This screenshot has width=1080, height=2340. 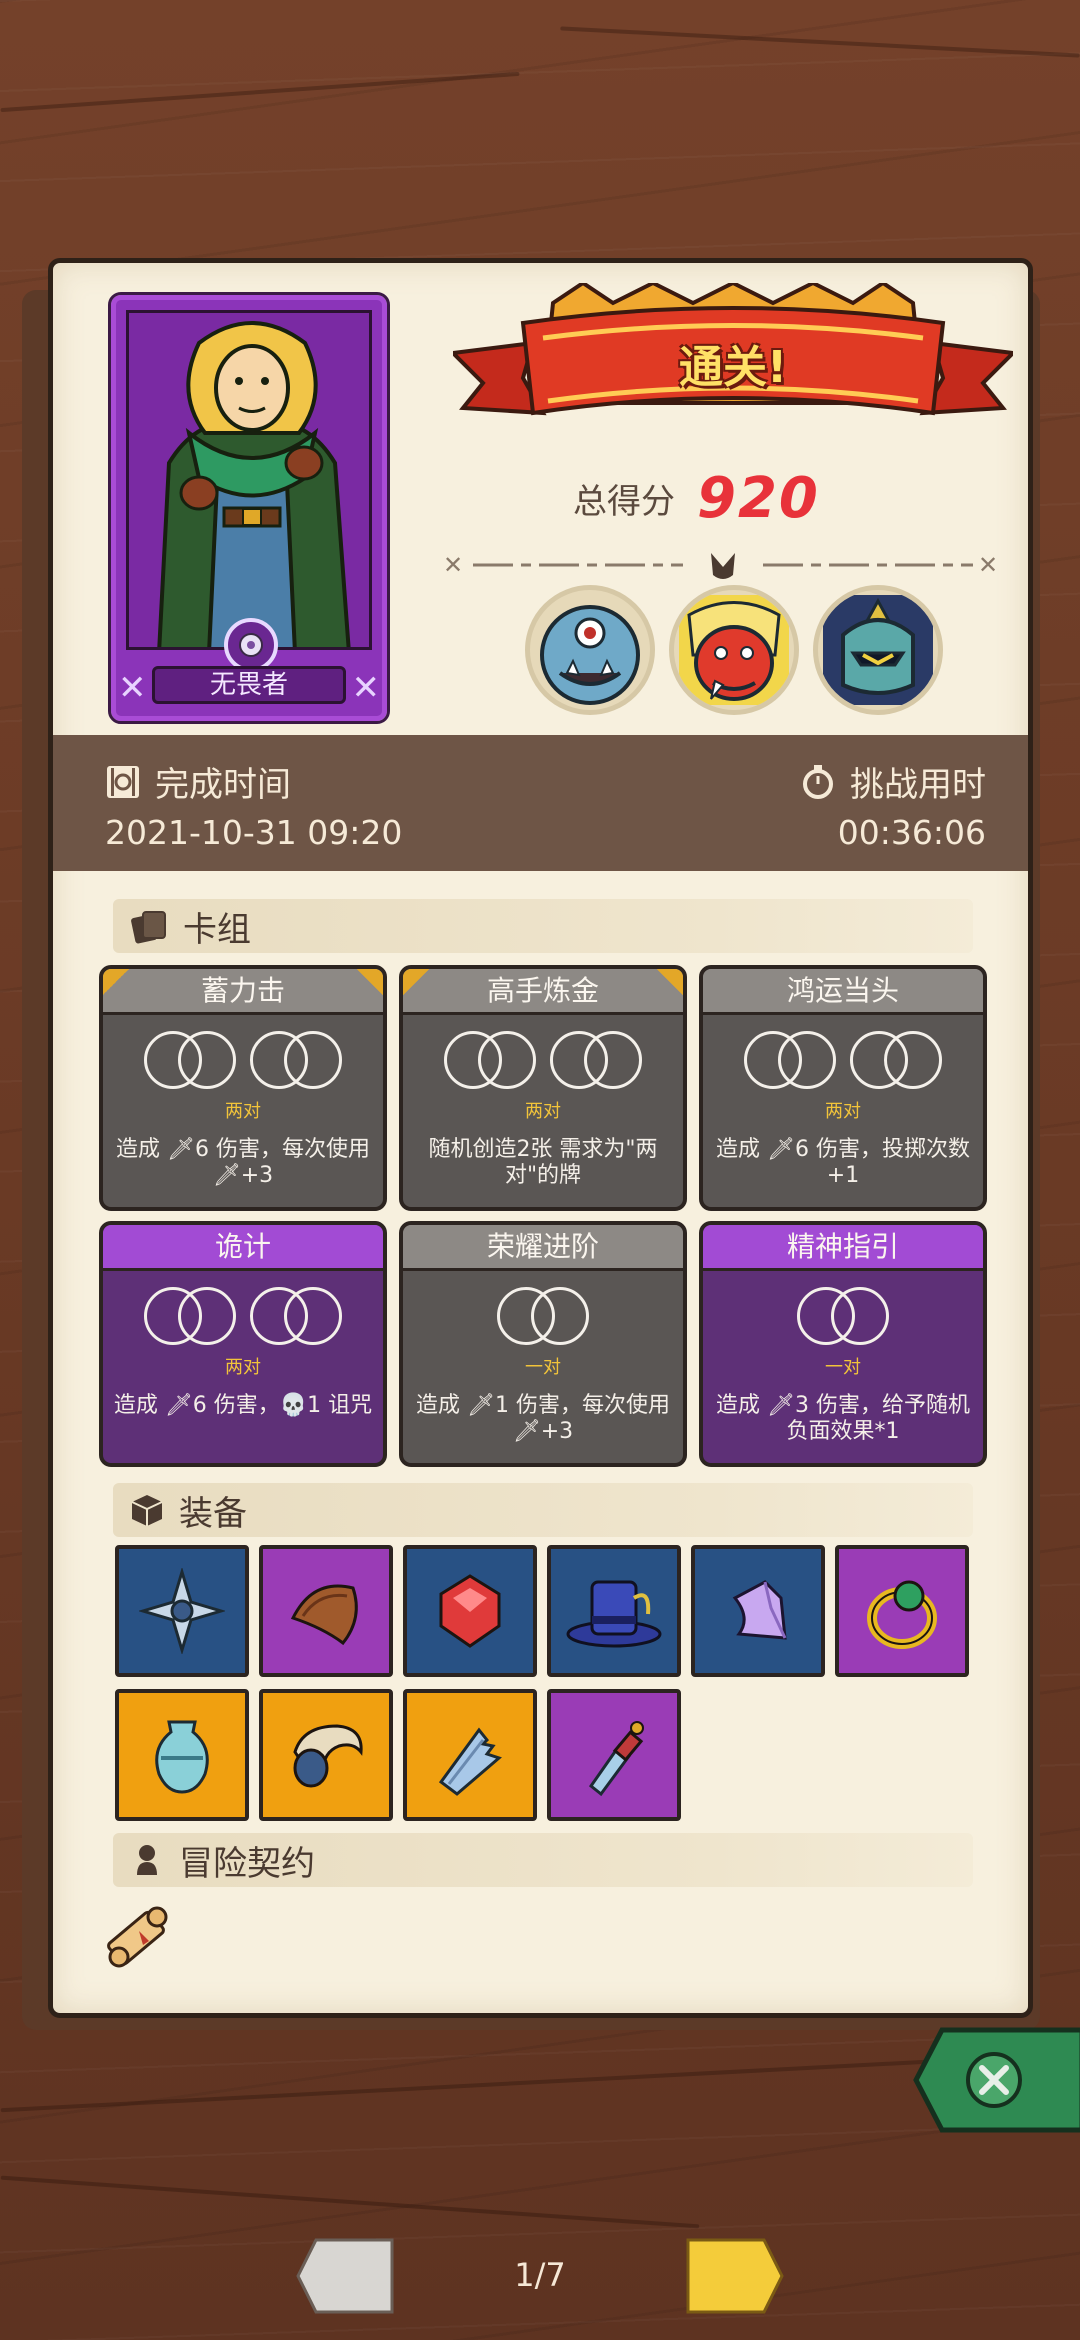 I want to click on card-description: 造成 🗡3 伤害，给予随机负面效果*1, so click(x=843, y=1418).